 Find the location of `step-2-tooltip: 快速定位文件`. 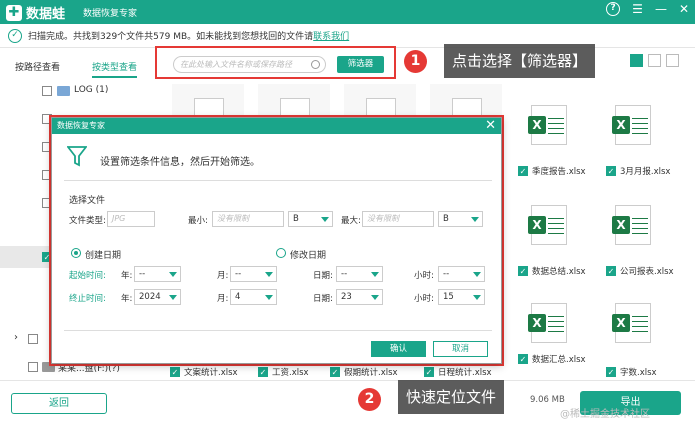

step-2-tooltip: 快速定位文件 is located at coordinates (451, 397).